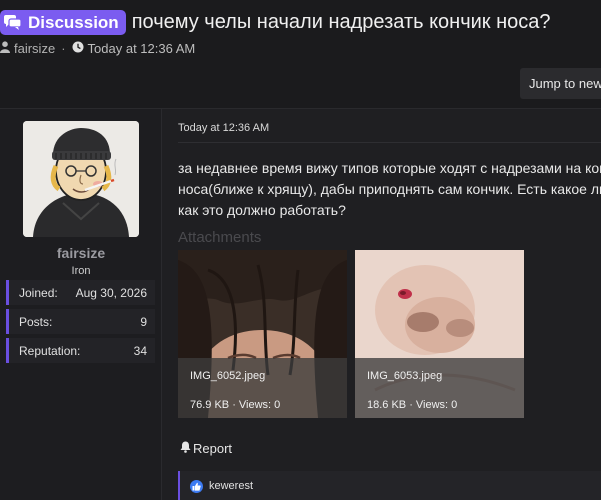 The height and width of the screenshot is (500, 601). What do you see at coordinates (38, 292) in the screenshot?
I see `stat-label: Joined:` at bounding box center [38, 292].